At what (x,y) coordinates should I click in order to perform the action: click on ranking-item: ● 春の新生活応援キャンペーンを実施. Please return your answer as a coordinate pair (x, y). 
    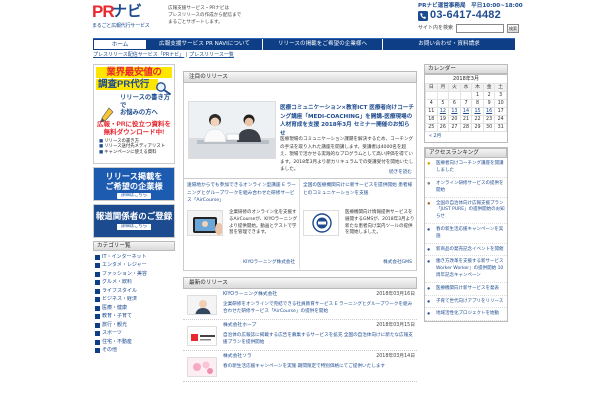
    Looking at the image, I should click on (466, 234).